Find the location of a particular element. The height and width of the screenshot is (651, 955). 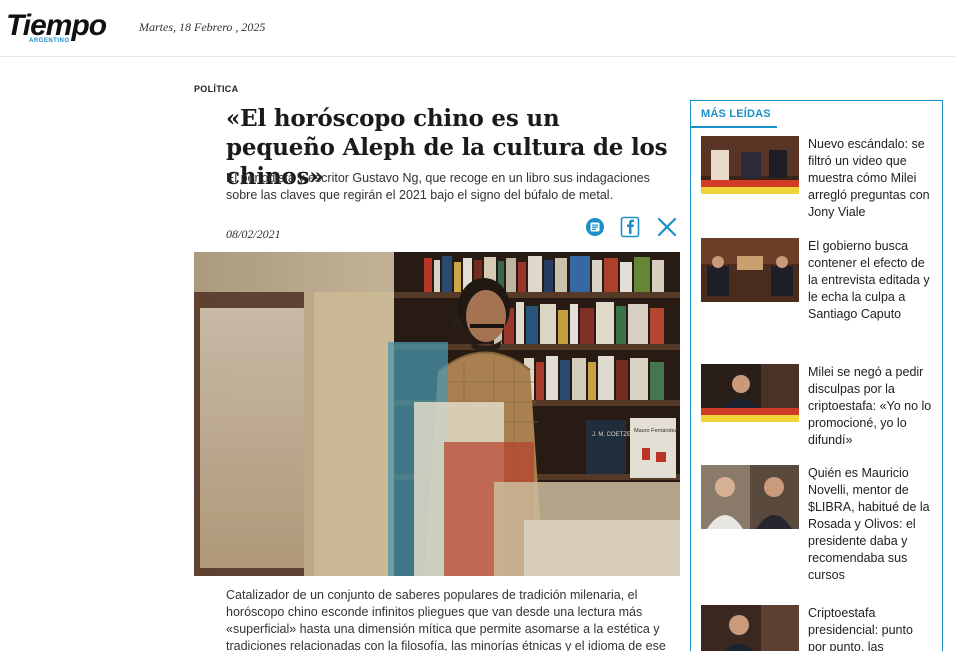

article-date: 08/02/2021 is located at coordinates (253, 234).